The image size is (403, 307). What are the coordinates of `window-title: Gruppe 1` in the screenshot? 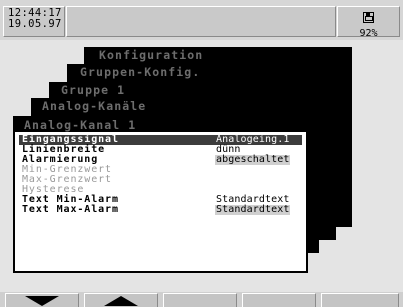 It's located at (93, 90).